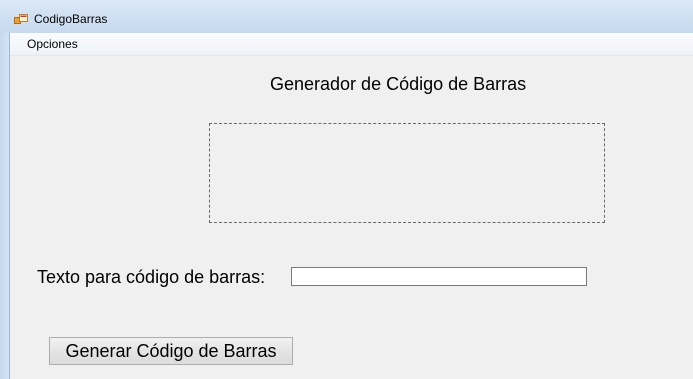 The image size is (693, 379). What do you see at coordinates (346, 17) in the screenshot?
I see `title-bar: CodigoBarras` at bounding box center [346, 17].